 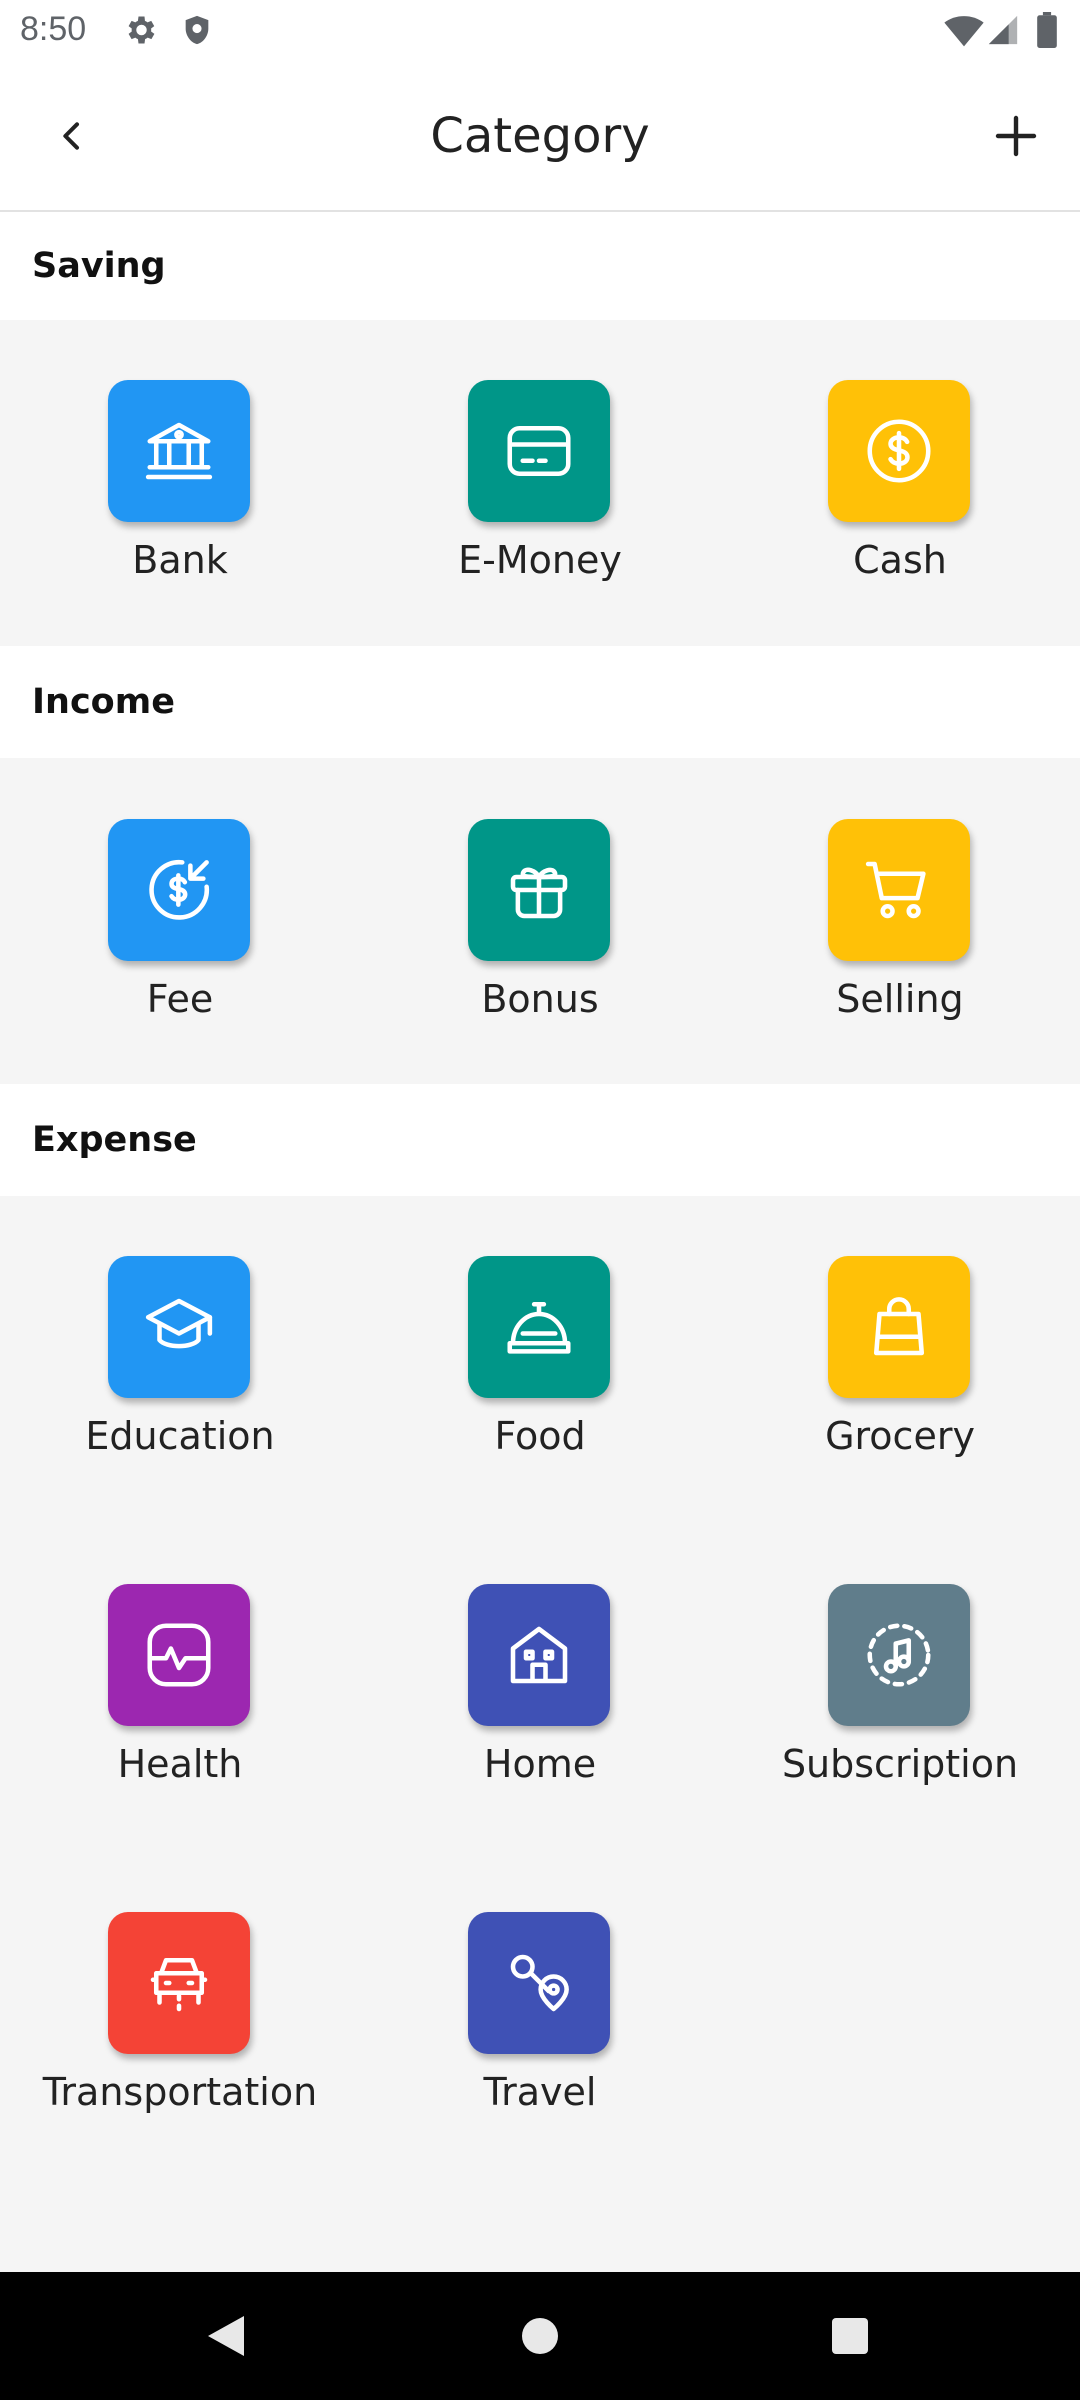 I want to click on category-label: Fee, so click(x=180, y=999).